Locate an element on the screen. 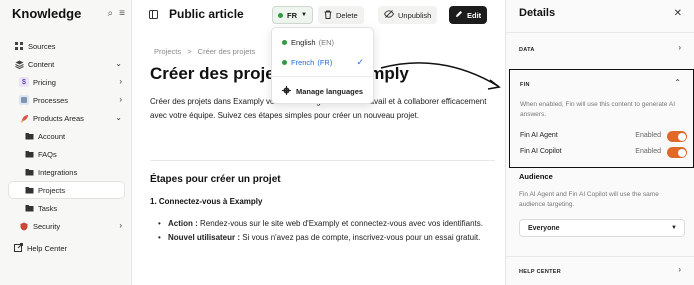  sidebar-item-label: Processes is located at coordinates (51, 100).